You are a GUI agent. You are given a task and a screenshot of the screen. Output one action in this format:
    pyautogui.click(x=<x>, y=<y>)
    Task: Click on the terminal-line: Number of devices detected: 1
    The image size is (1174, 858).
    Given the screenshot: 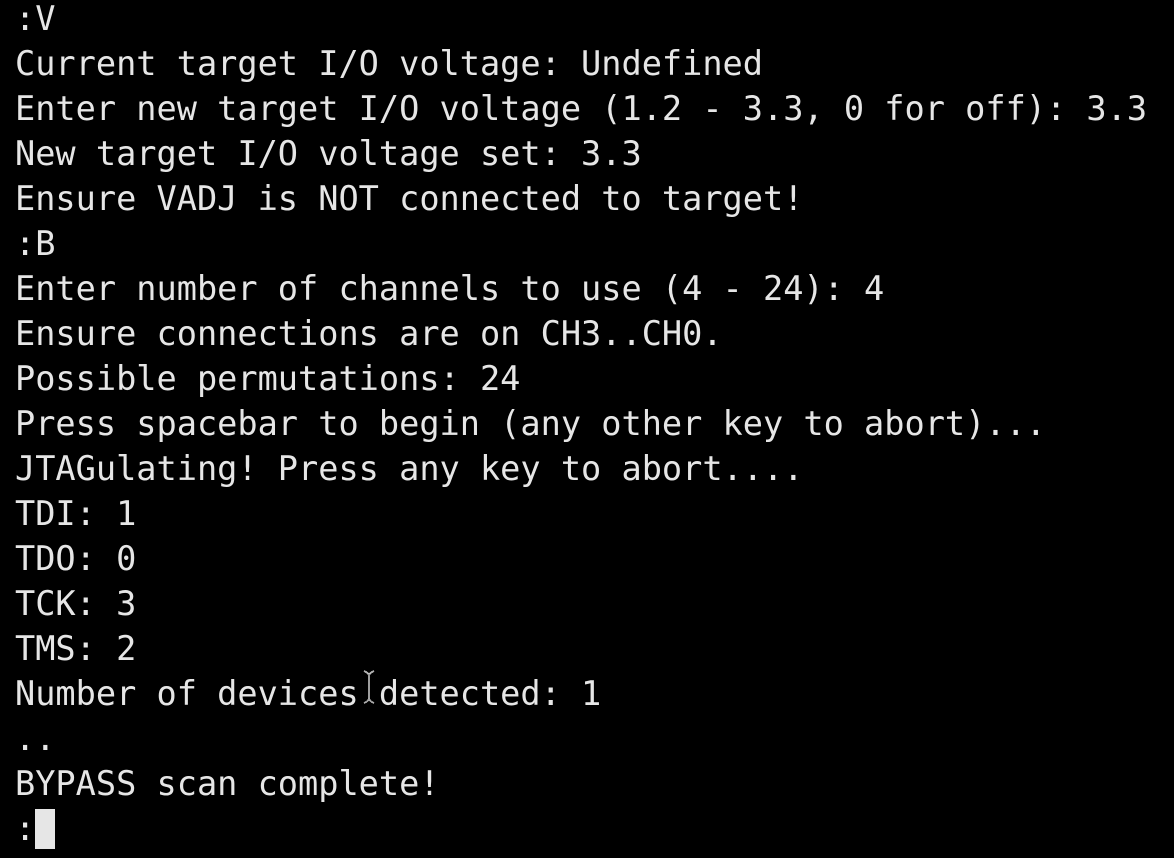 What is the action you would take?
    pyautogui.click(x=308, y=693)
    